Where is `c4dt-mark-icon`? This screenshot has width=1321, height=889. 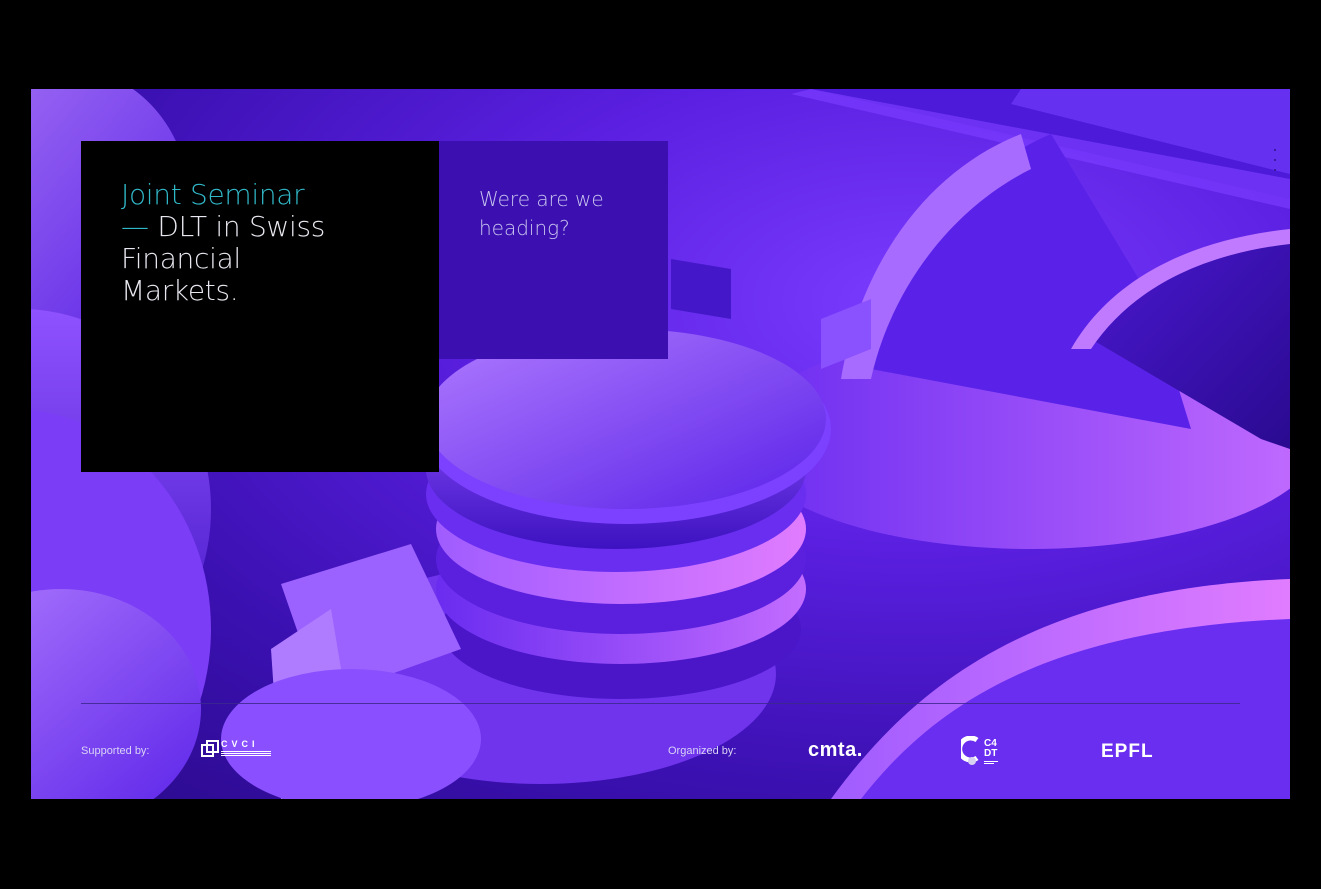
c4dt-mark-icon is located at coordinates (970, 750).